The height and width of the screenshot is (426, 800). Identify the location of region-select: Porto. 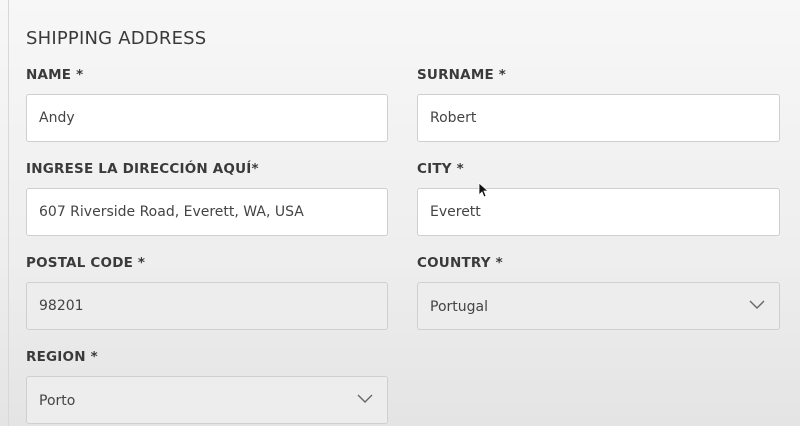
(207, 400).